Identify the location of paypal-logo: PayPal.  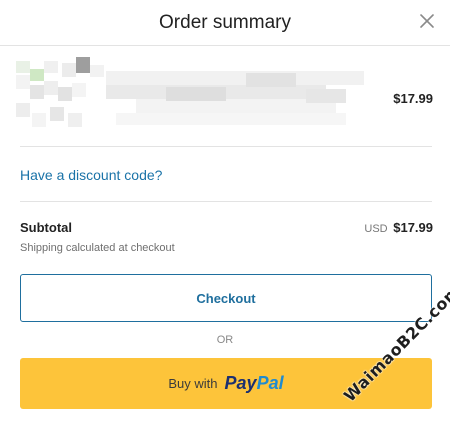
(254, 383).